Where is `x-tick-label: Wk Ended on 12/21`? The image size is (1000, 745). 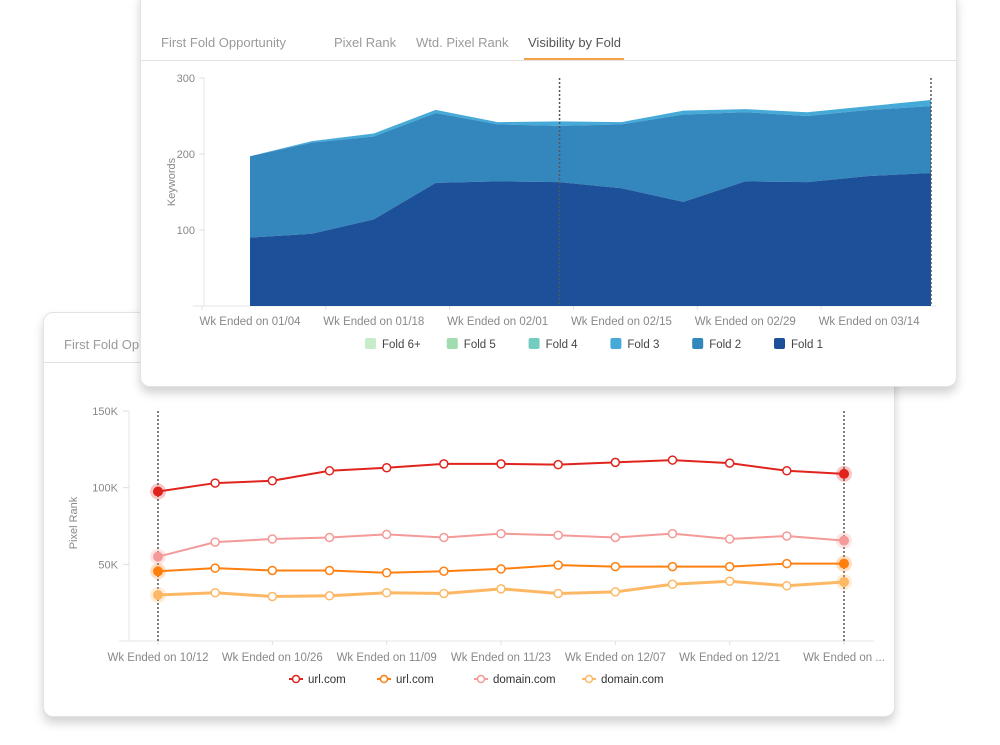 x-tick-label: Wk Ended on 12/21 is located at coordinates (729, 658).